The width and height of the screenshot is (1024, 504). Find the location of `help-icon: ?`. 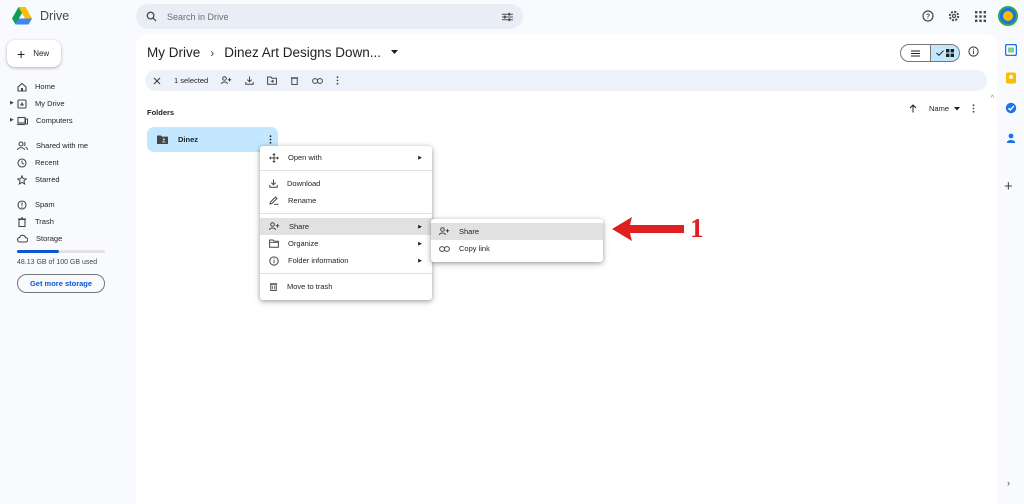

help-icon: ? is located at coordinates (928, 16).